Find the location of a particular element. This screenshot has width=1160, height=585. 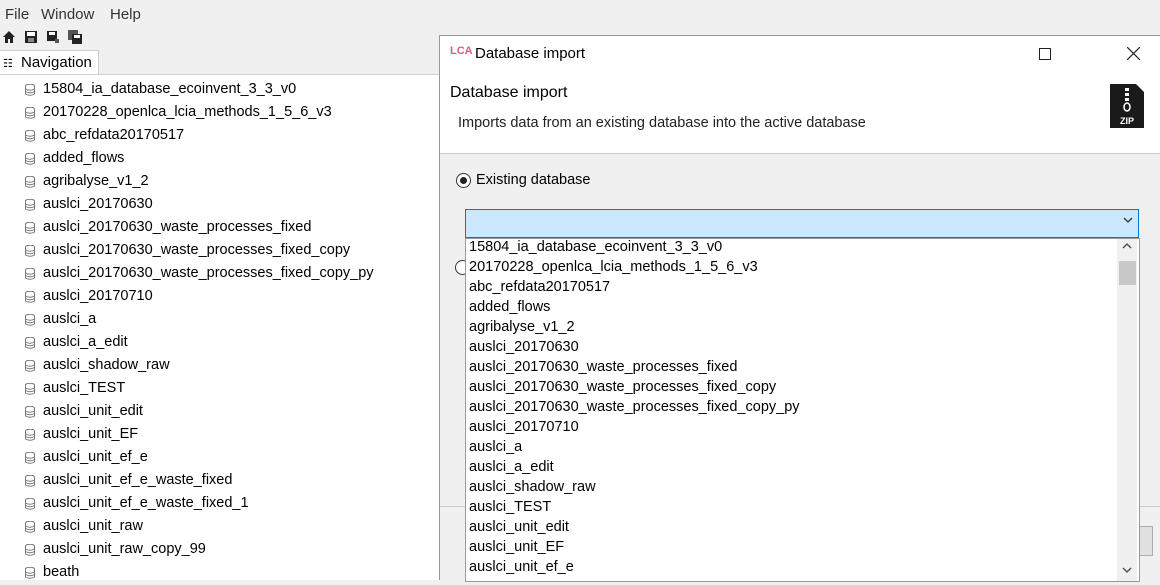

dropdown-item: auslci_unit_ef_e is located at coordinates (521, 567).